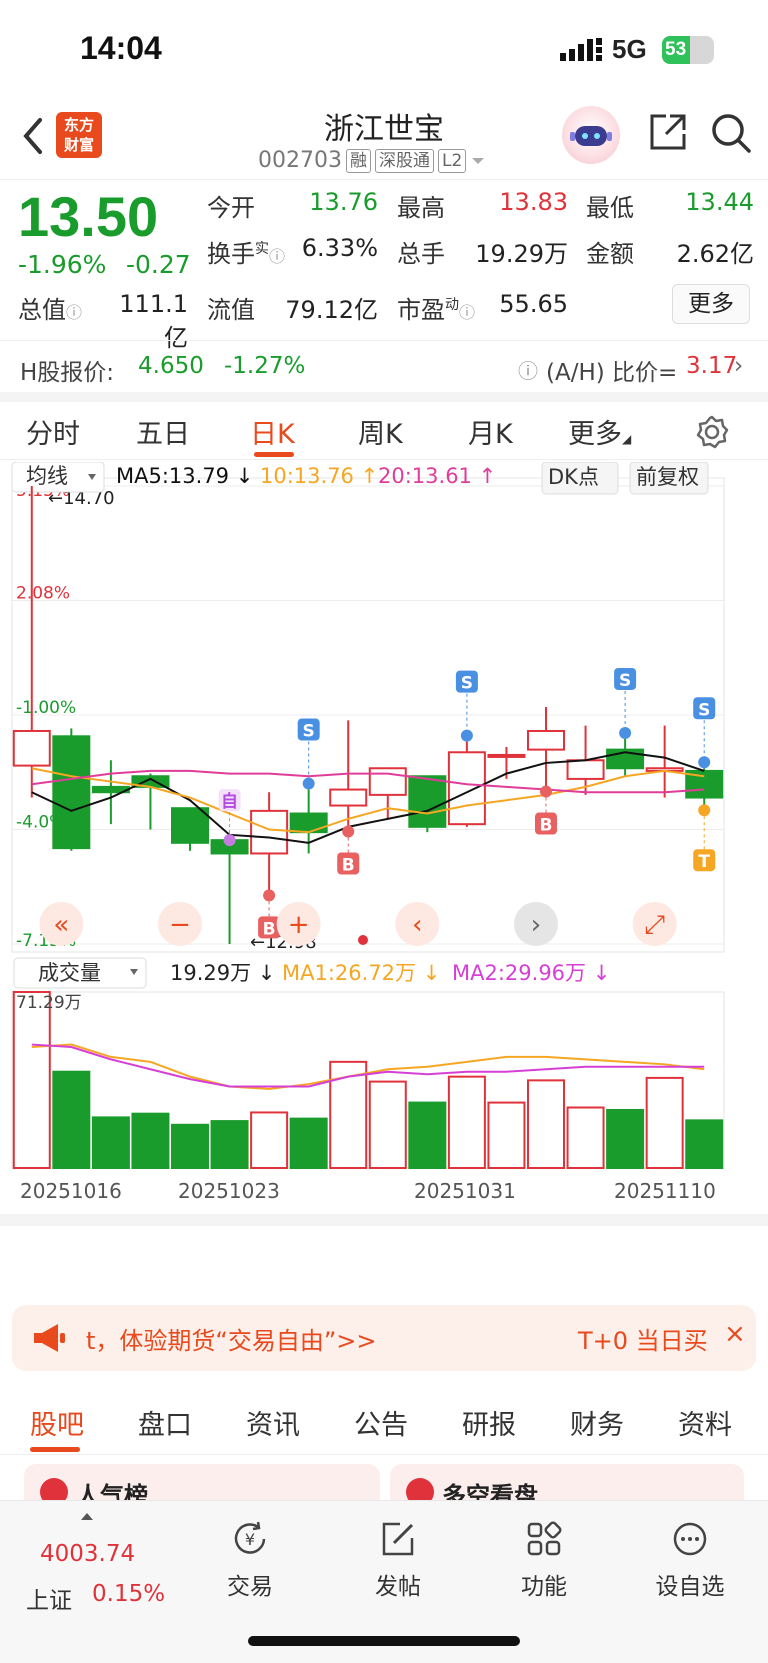 This screenshot has height=1663, width=768. I want to click on tab-guba: 股吧, so click(57, 1422).